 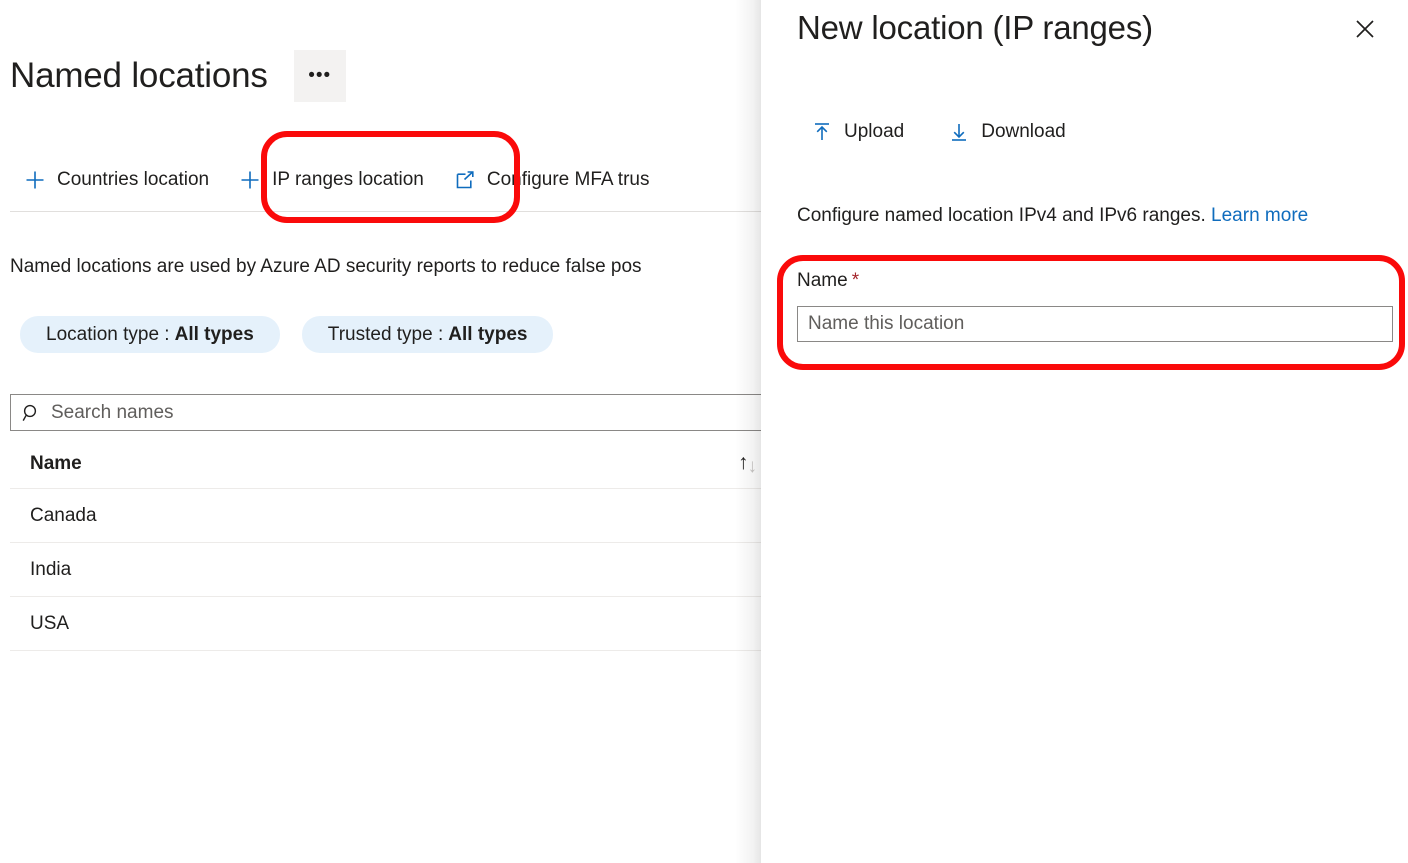 I want to click on upload-button: Upload, so click(x=858, y=132).